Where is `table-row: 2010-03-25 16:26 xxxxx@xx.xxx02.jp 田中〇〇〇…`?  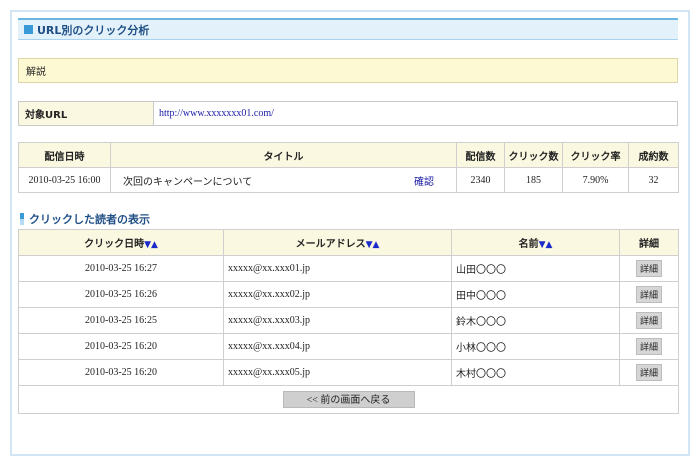
table-row: 2010-03-25 16:26 xxxxx@xx.xxx02.jp 田中〇〇〇… is located at coordinates (348, 294).